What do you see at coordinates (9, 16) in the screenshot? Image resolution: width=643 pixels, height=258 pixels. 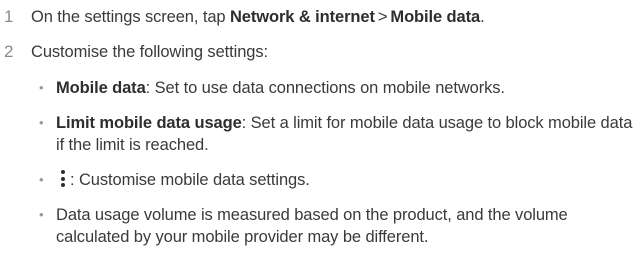 I see `step-number: 1` at bounding box center [9, 16].